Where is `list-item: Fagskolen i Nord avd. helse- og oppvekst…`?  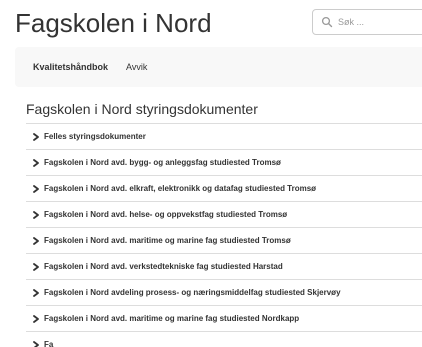
list-item: Fagskolen i Nord avd. helse- og oppvekst… is located at coordinates (224, 215).